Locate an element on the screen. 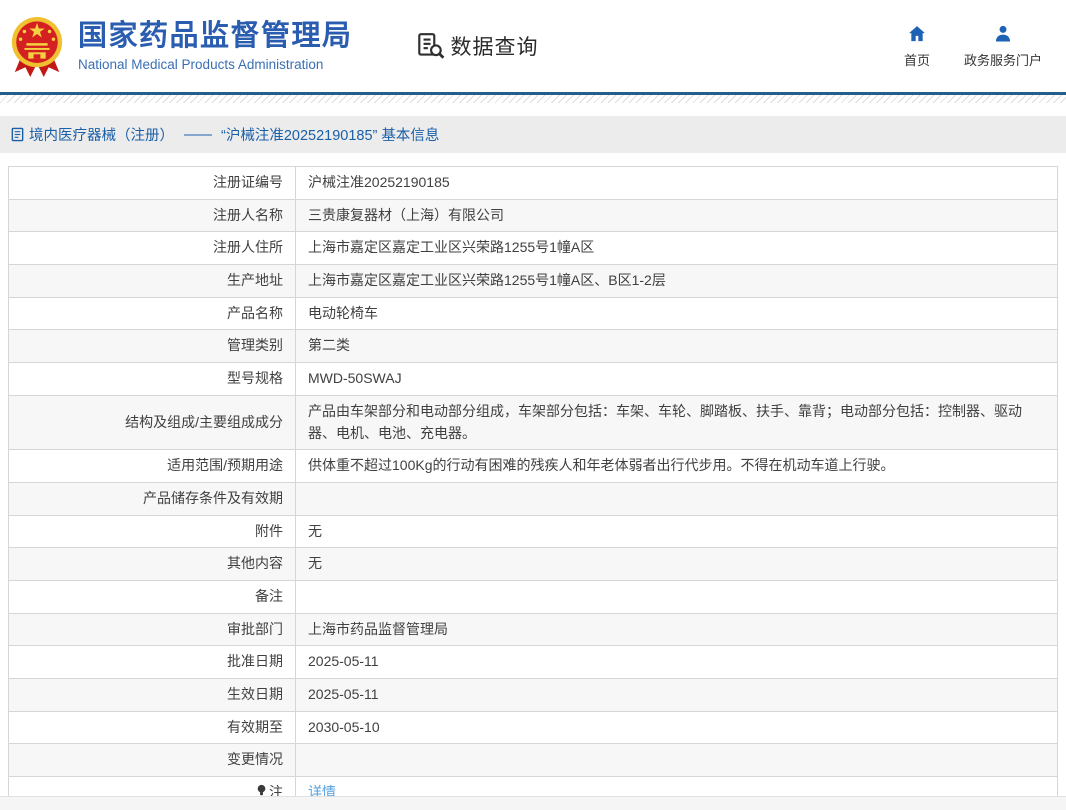  breadcrumb: 境内医疗器械（注册） —— “沪械注准20252190185” 基本信息 is located at coordinates (533, 134).